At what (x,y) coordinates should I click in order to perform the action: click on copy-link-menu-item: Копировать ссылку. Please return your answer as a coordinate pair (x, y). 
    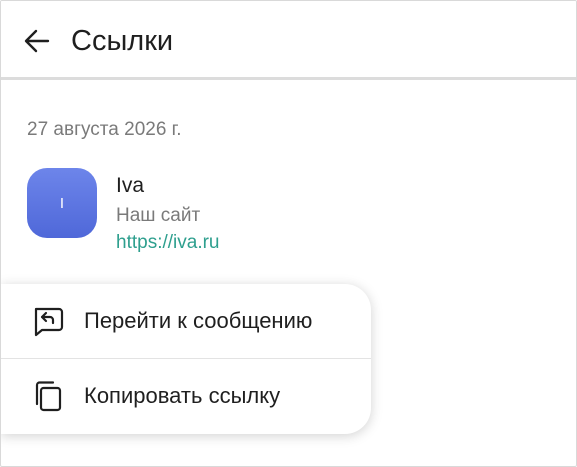
    Looking at the image, I should click on (186, 396).